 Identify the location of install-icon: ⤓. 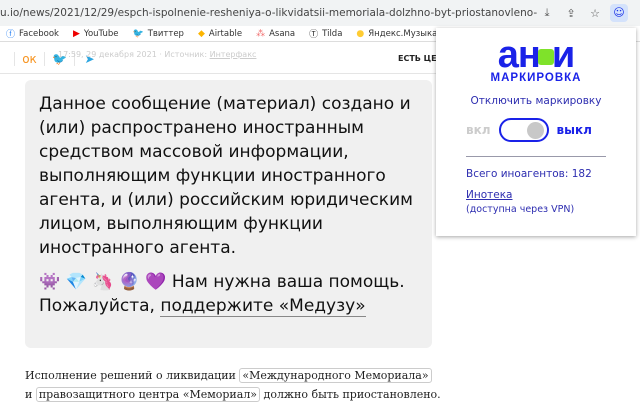
(547, 13).